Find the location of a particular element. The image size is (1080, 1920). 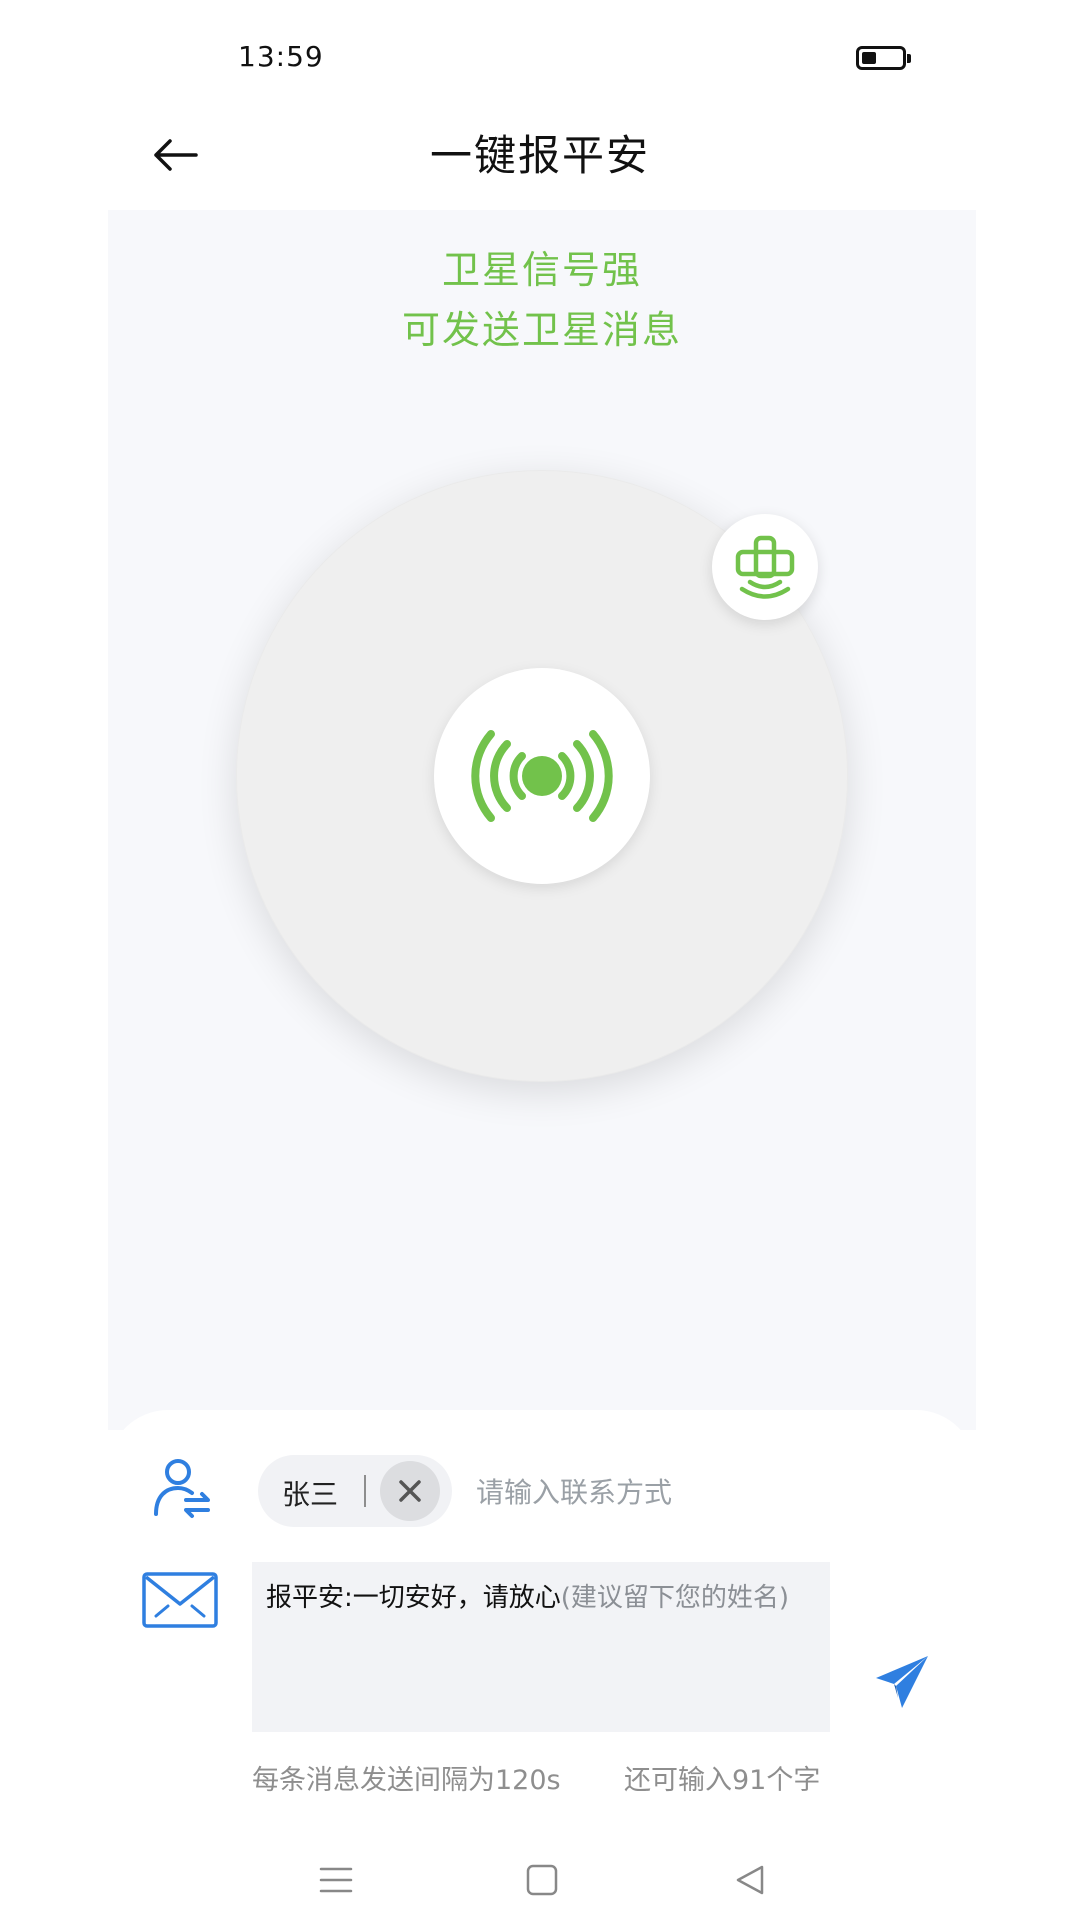

signal-strength-text: 卫星信号强 is located at coordinates (541, 270).